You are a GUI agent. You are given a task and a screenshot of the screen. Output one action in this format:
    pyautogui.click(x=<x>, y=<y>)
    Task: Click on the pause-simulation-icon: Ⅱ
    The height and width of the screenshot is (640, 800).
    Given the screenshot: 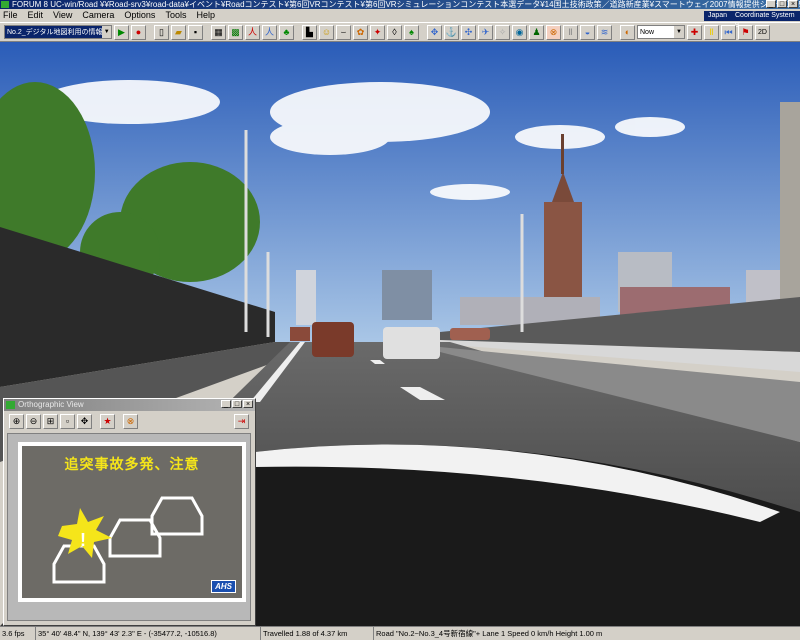 What is the action you would take?
    pyautogui.click(x=711, y=32)
    